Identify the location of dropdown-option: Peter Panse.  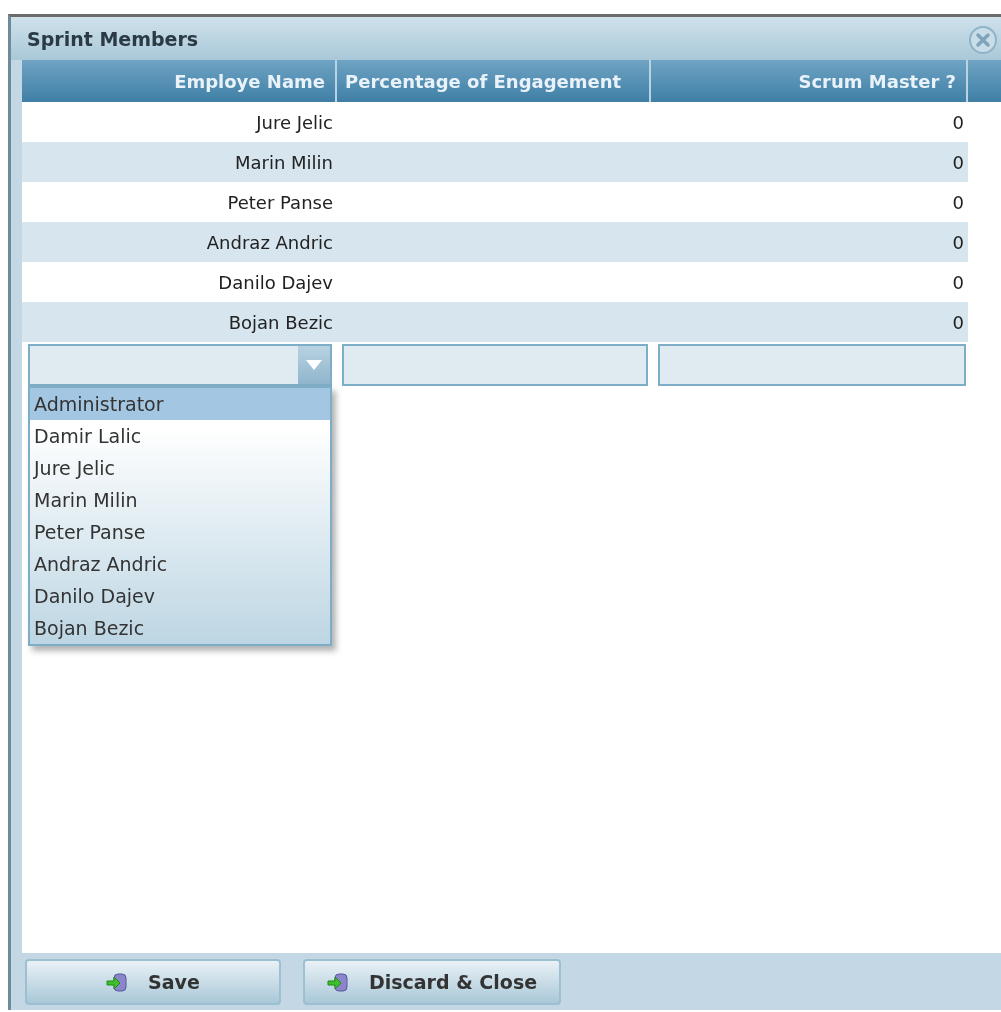
(180, 532).